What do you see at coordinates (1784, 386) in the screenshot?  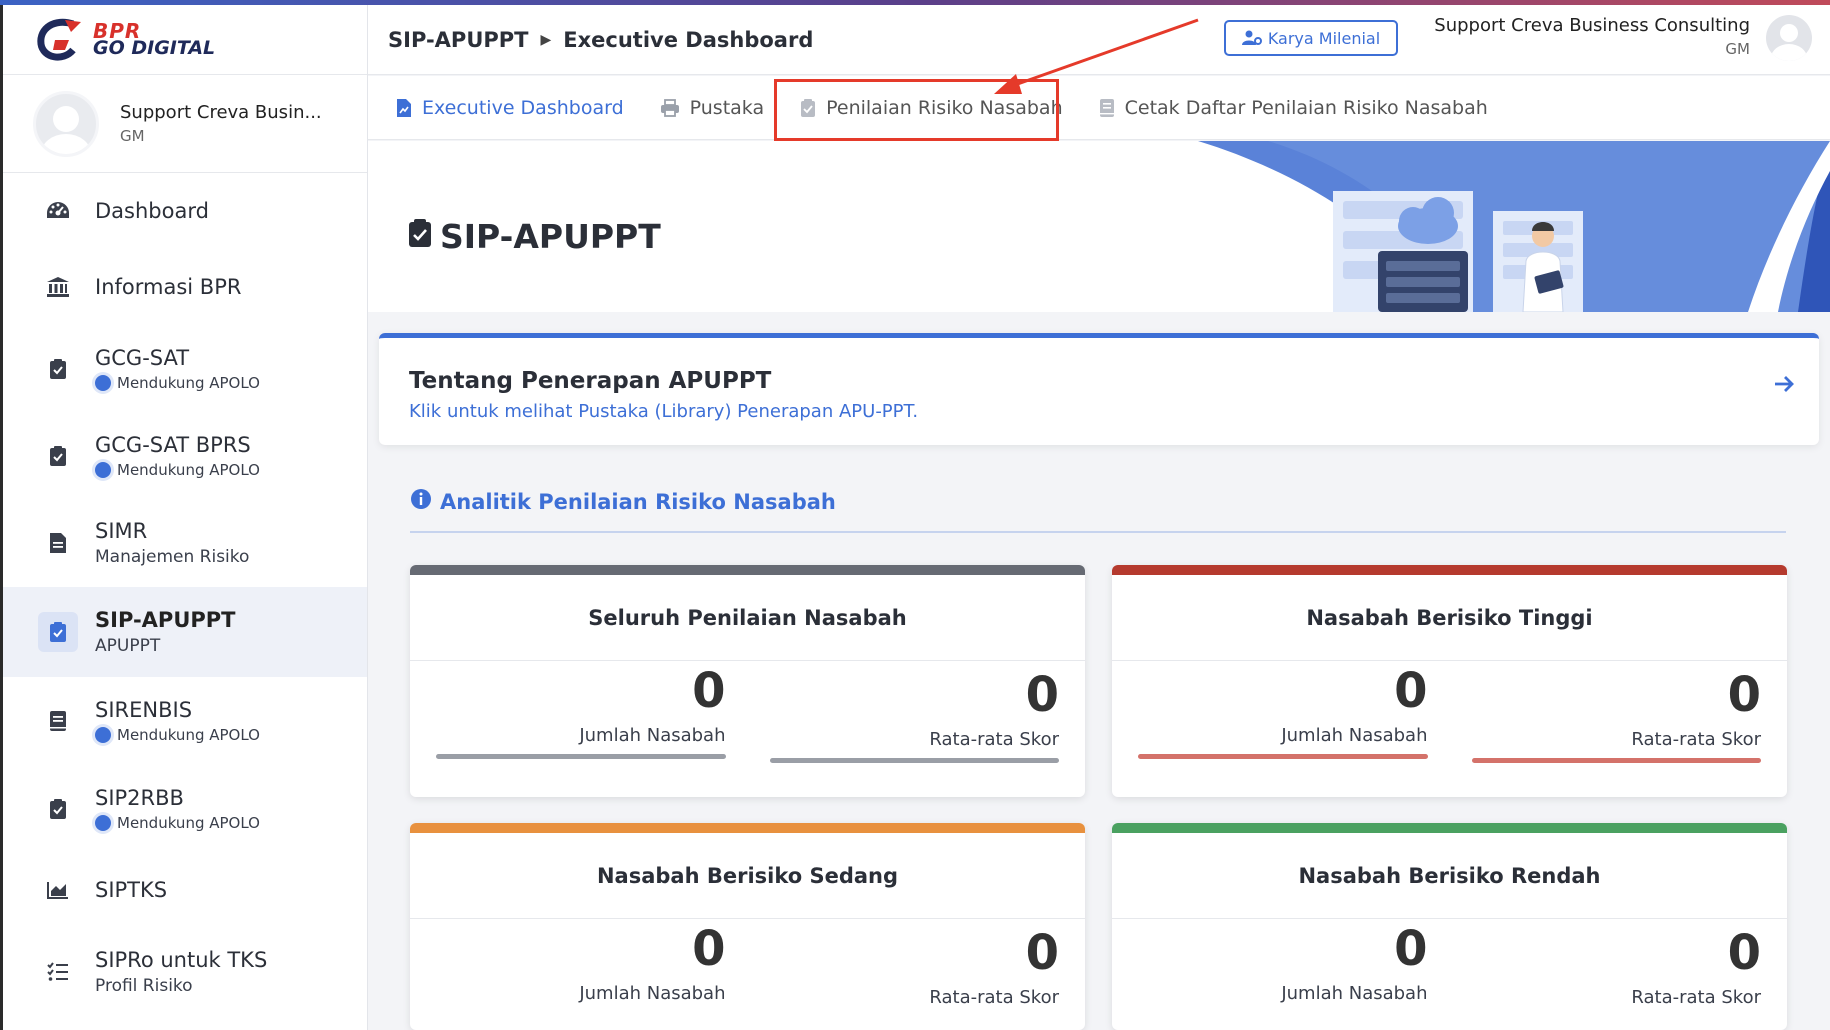 I see `arrow-right-icon` at bounding box center [1784, 386].